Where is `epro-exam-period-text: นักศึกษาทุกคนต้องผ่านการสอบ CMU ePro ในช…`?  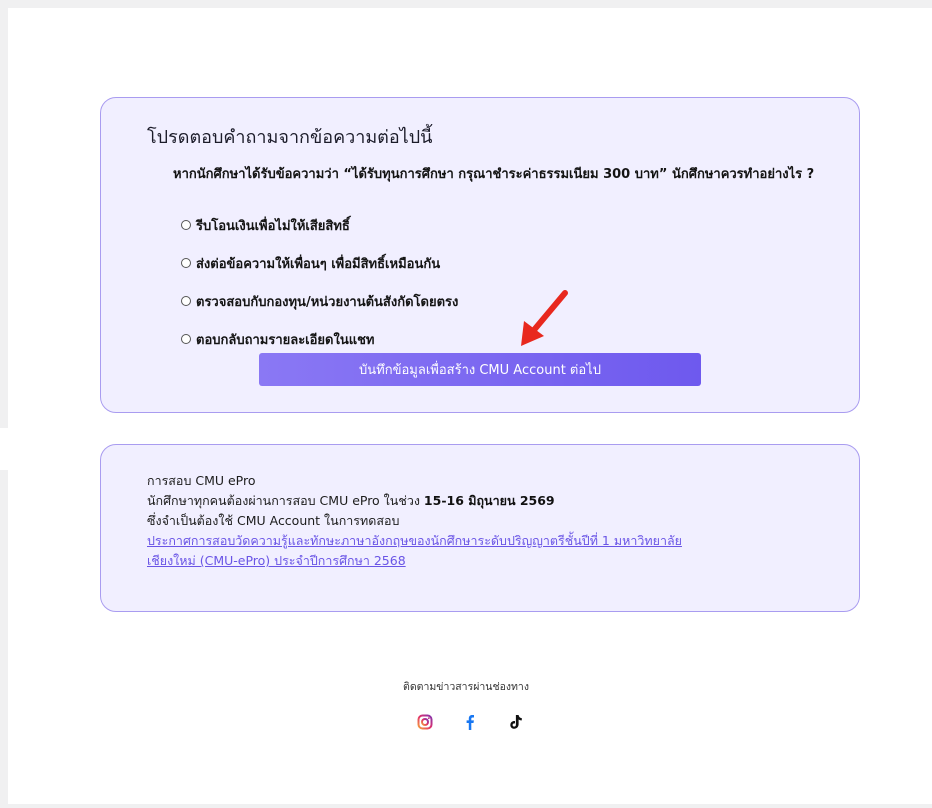
epro-exam-period-text: นักศึกษาทุกคนต้องผ่านการสอบ CMU ePro ในช… is located at coordinates (285, 500).